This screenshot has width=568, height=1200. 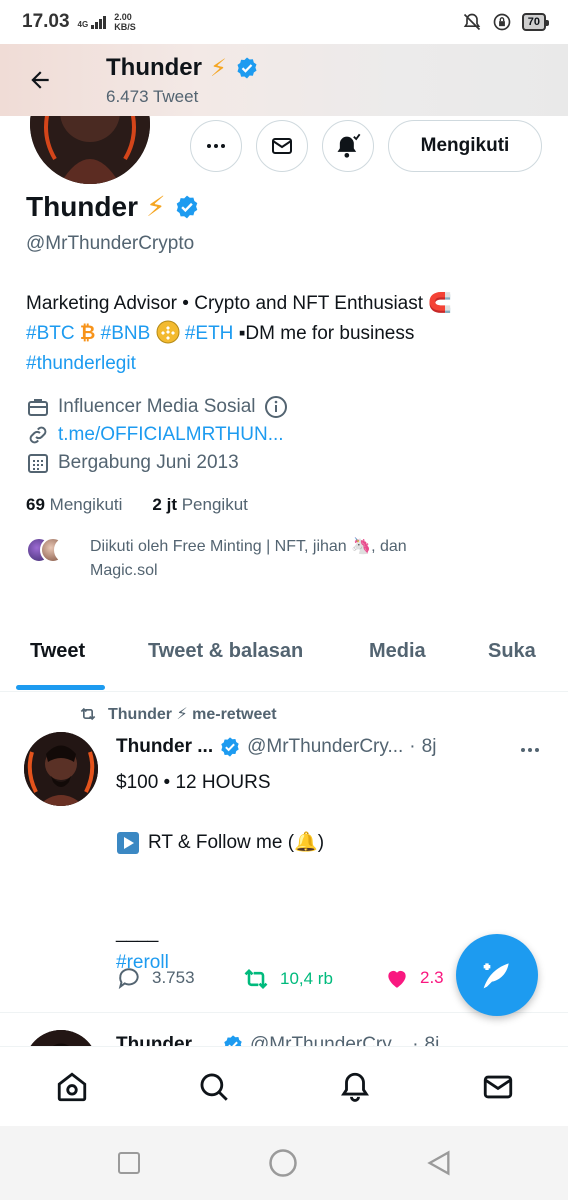 I want to click on followers-label: Pengikut, so click(x=214, y=504).